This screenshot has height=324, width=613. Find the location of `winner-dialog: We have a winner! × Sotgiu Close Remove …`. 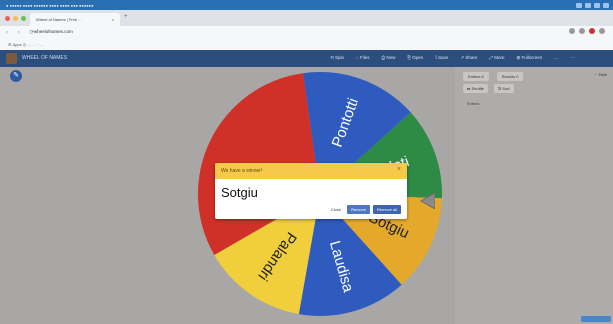

winner-dialog: We have a winner! × Sotgiu Close Remove … is located at coordinates (311, 191).